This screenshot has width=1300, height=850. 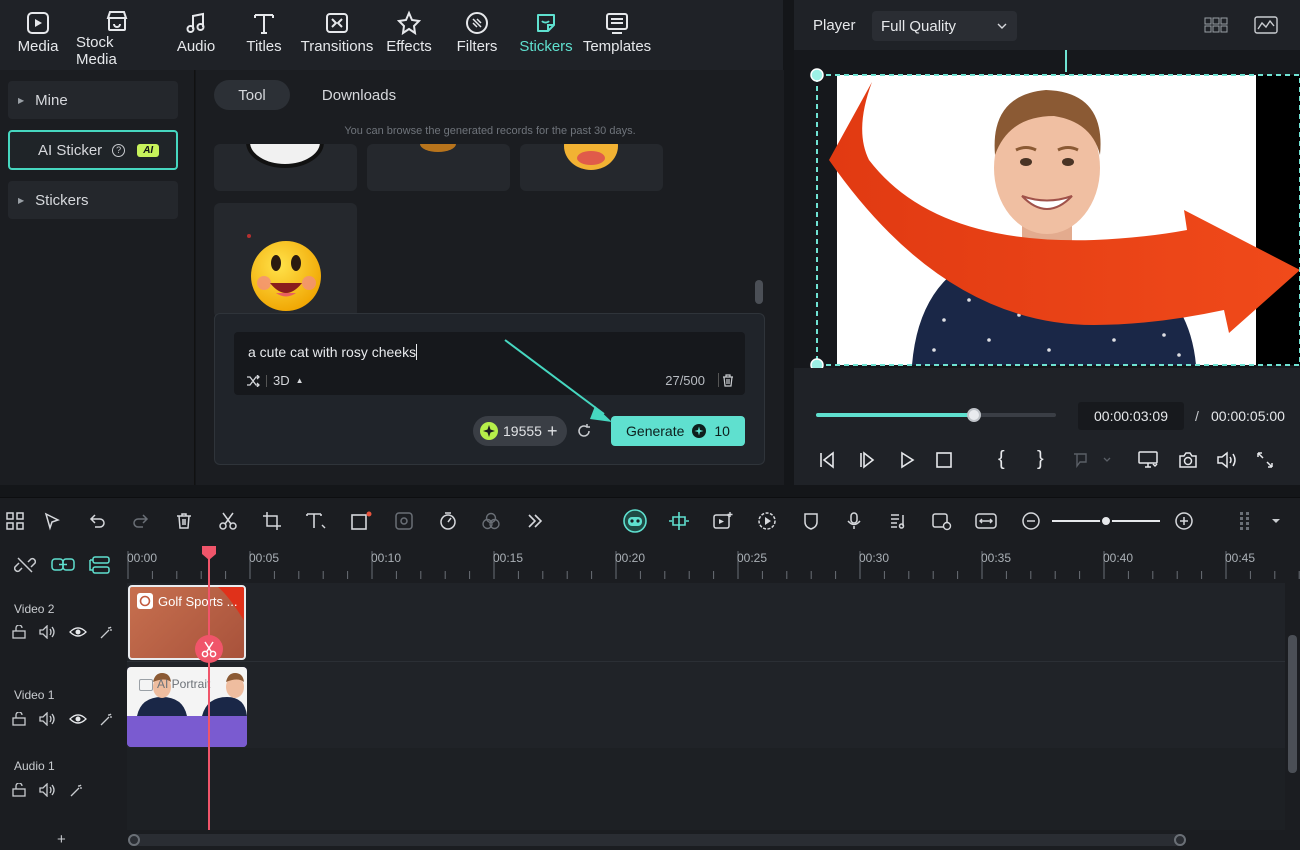 I want to click on more-tools-icon, so click(x=535, y=521).